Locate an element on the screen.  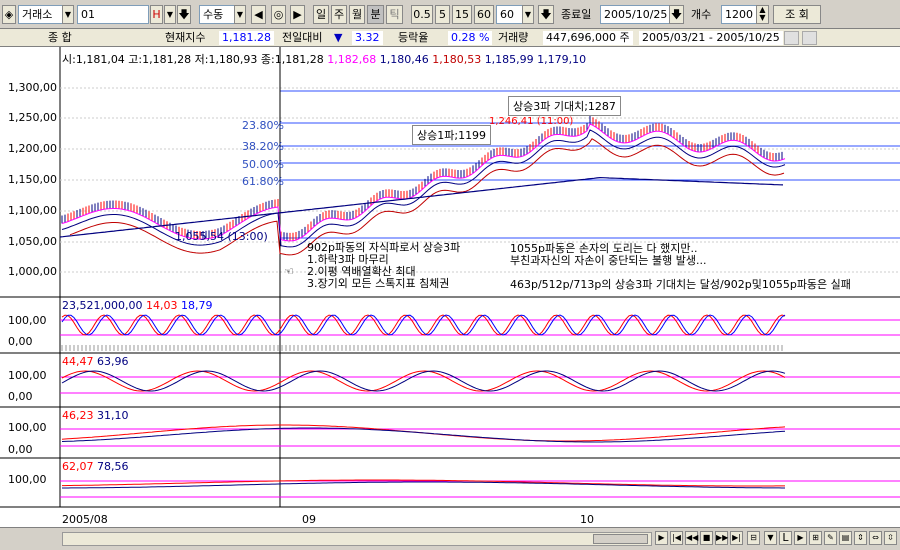
right-icon: ▶ is located at coordinates (800, 538).